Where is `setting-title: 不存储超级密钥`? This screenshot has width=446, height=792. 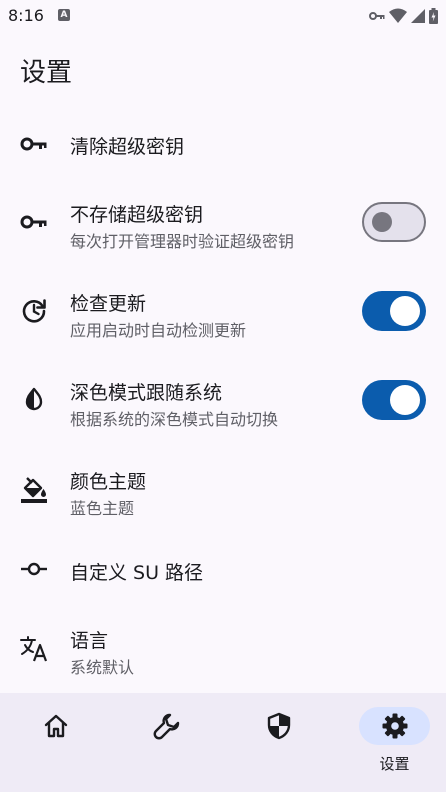 setting-title: 不存储超级密钥 is located at coordinates (137, 215).